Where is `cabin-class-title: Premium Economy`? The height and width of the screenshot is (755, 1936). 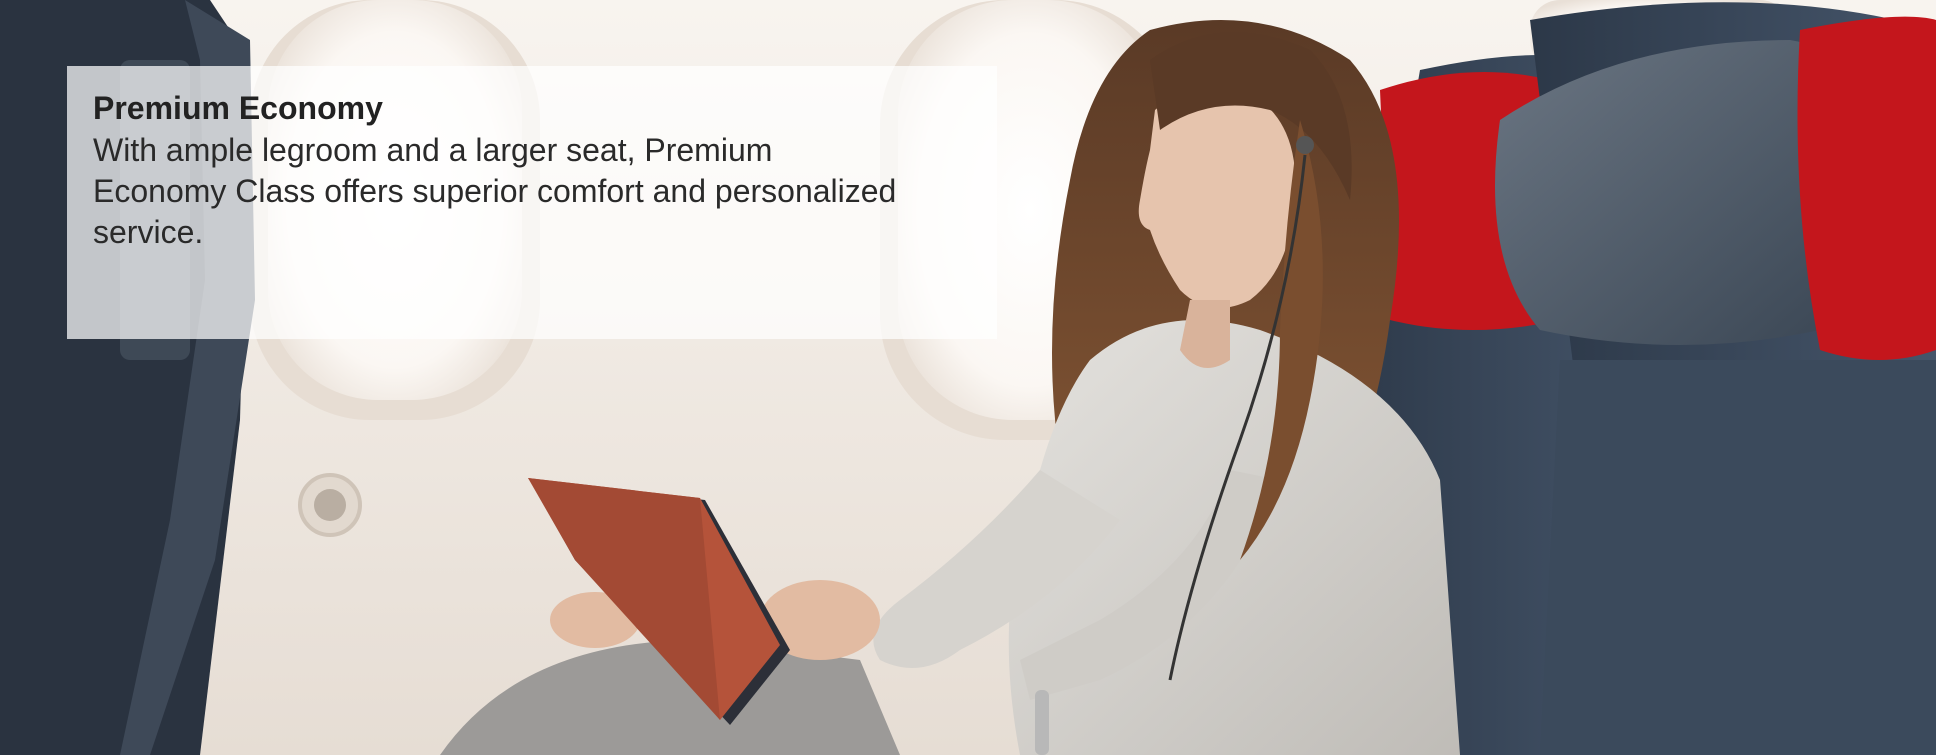 cabin-class-title: Premium Economy is located at coordinates (238, 108).